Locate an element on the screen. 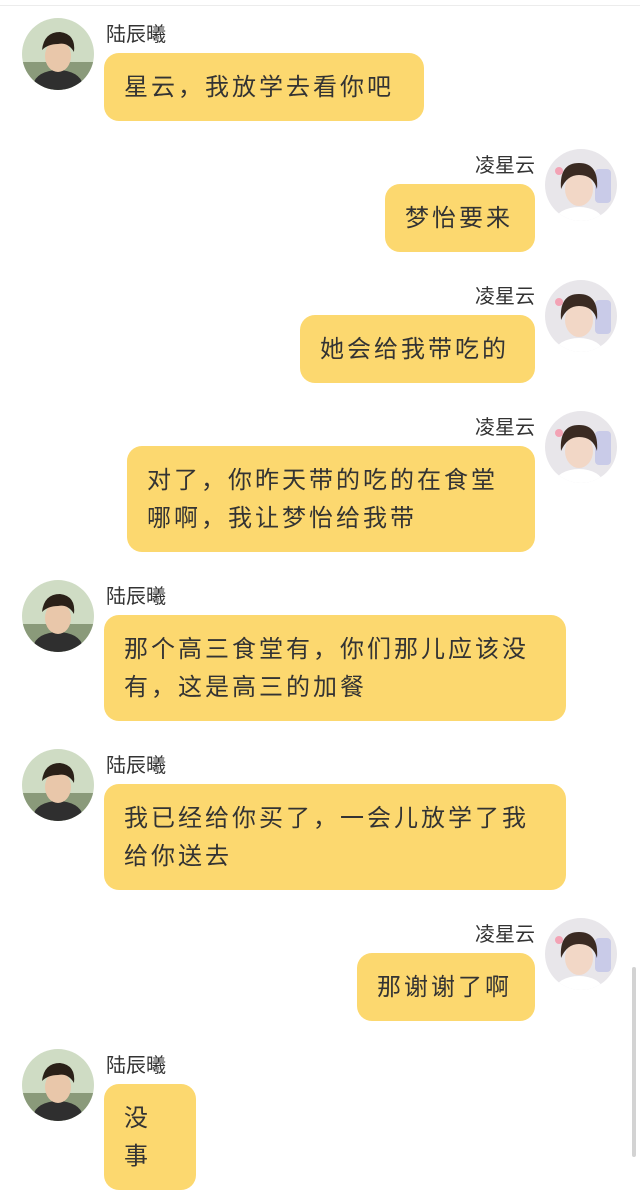 The width and height of the screenshot is (640, 1190). message-bubble: 没事 is located at coordinates (150, 1137).